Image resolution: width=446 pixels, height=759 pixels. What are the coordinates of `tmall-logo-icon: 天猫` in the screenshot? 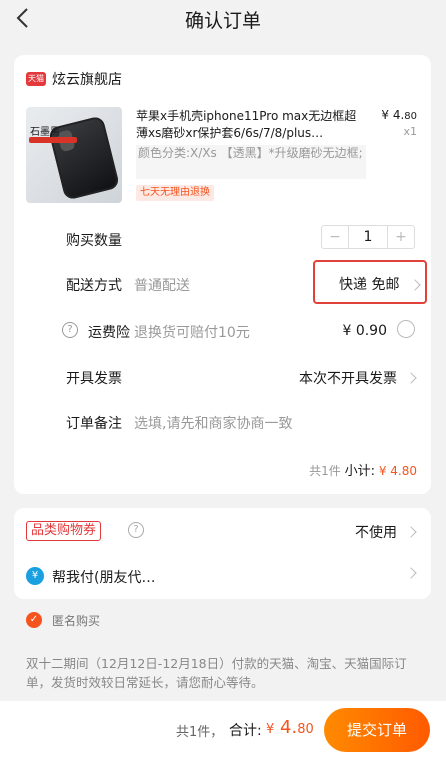 It's located at (36, 79).